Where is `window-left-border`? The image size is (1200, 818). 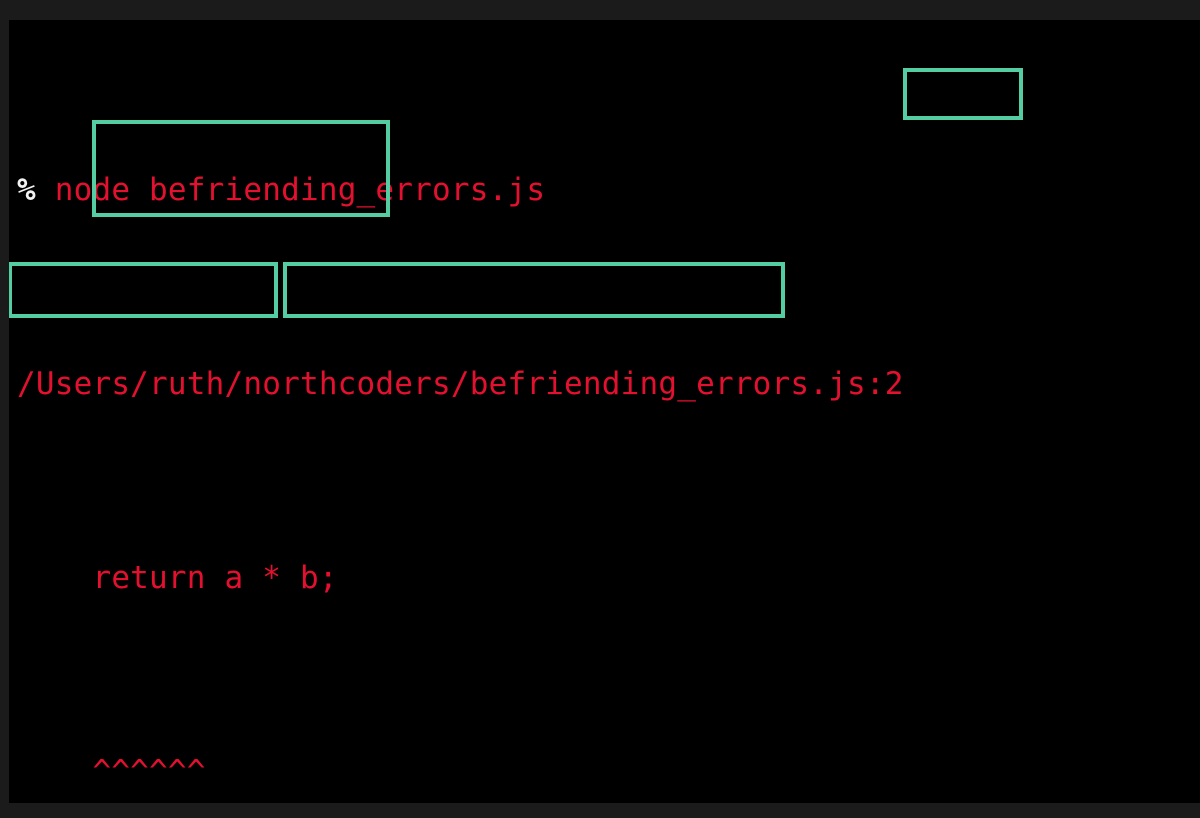 window-left-border is located at coordinates (4, 409).